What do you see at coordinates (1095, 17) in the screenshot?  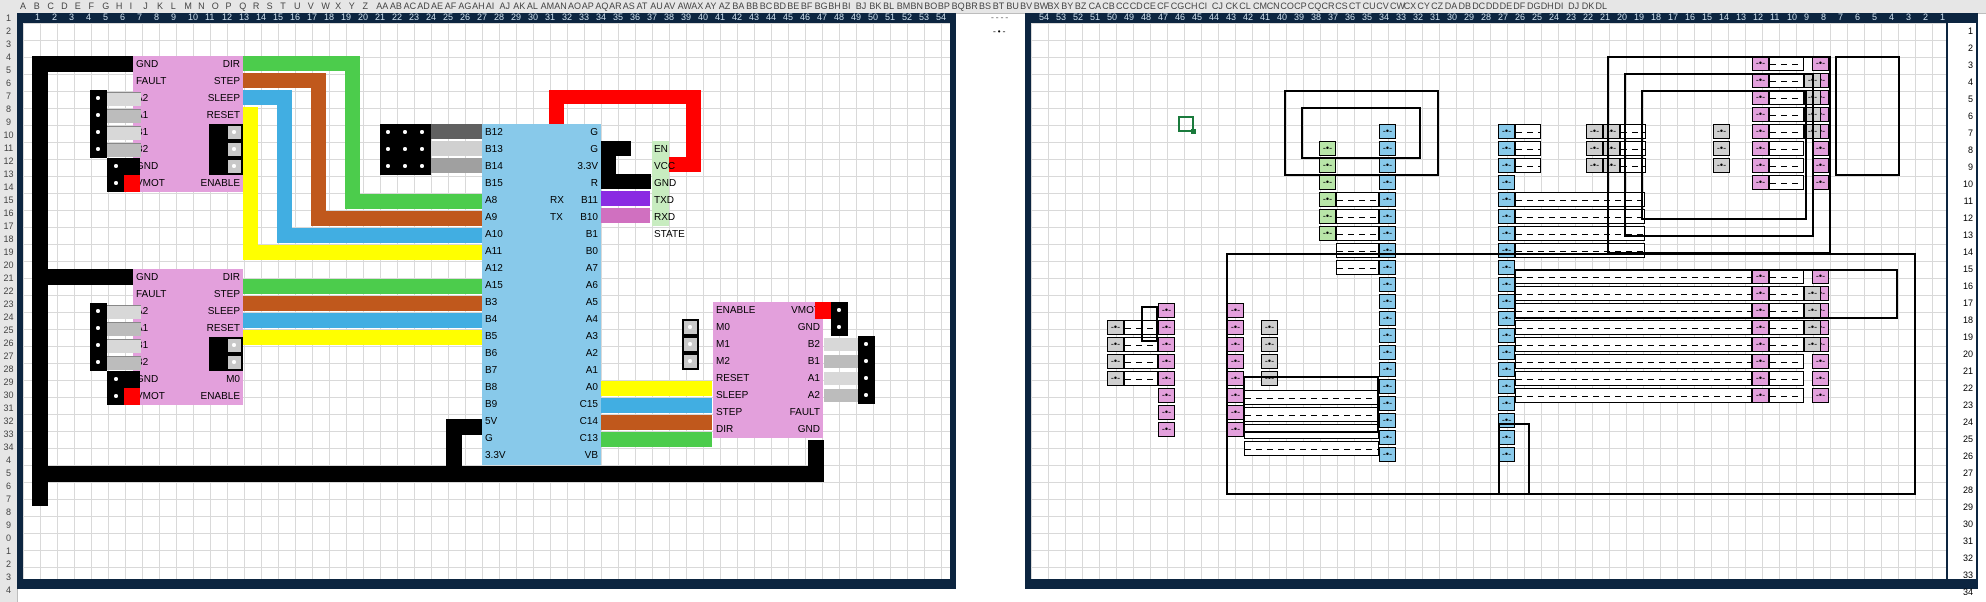 I see `right-column-number: 51` at bounding box center [1095, 17].